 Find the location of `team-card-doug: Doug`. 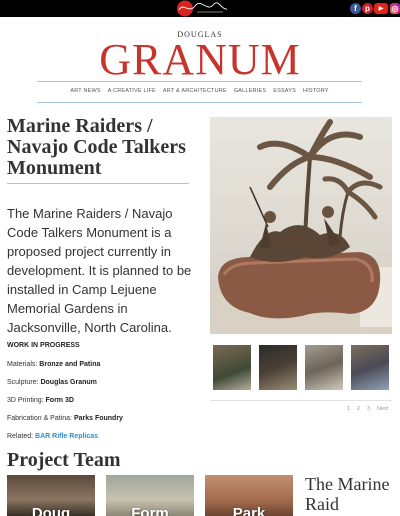

team-card-doug: Doug is located at coordinates (51, 495).